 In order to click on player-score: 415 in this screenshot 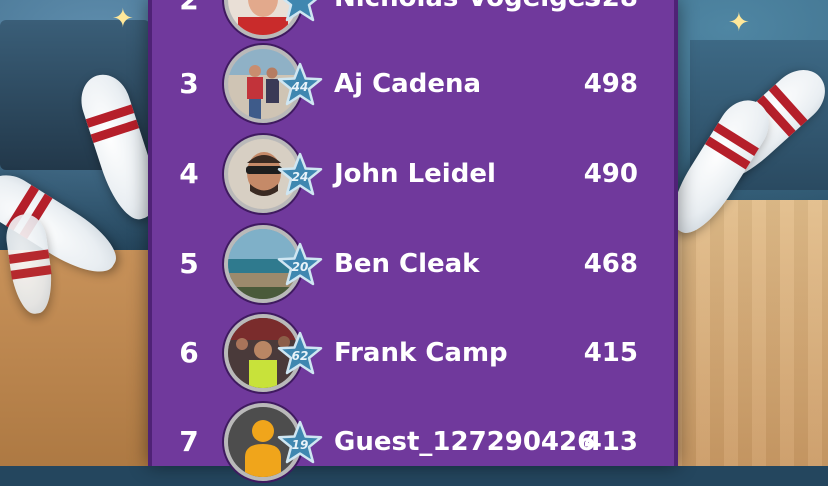, I will do `click(610, 353)`.